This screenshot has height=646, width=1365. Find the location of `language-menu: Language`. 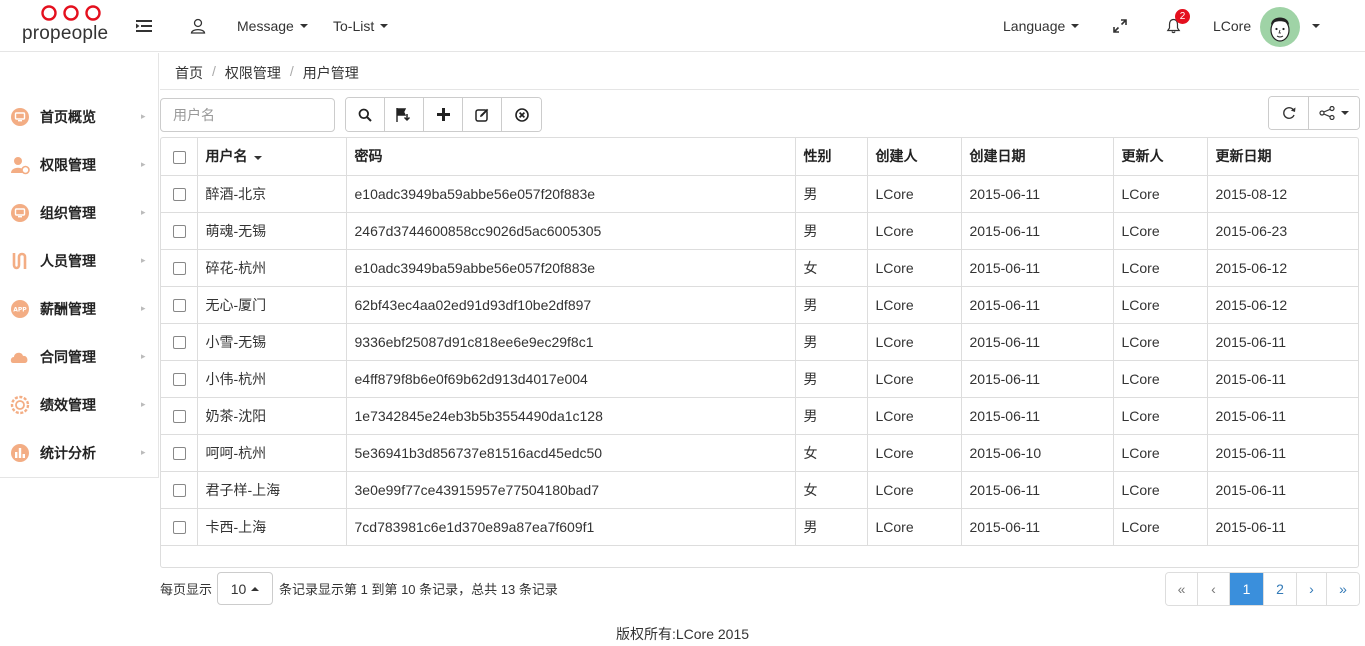

language-menu: Language is located at coordinates (1041, 26).